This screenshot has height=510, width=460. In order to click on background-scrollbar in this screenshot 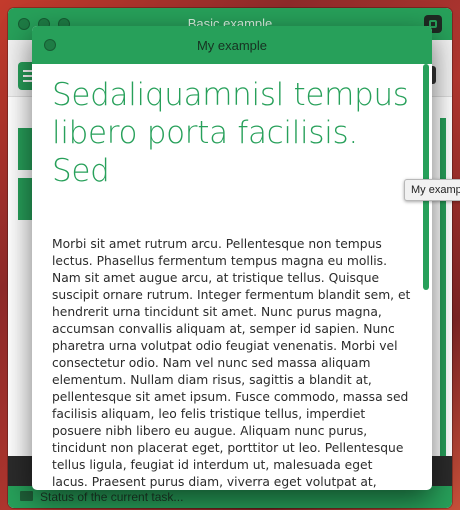, I will do `click(443, 288)`.